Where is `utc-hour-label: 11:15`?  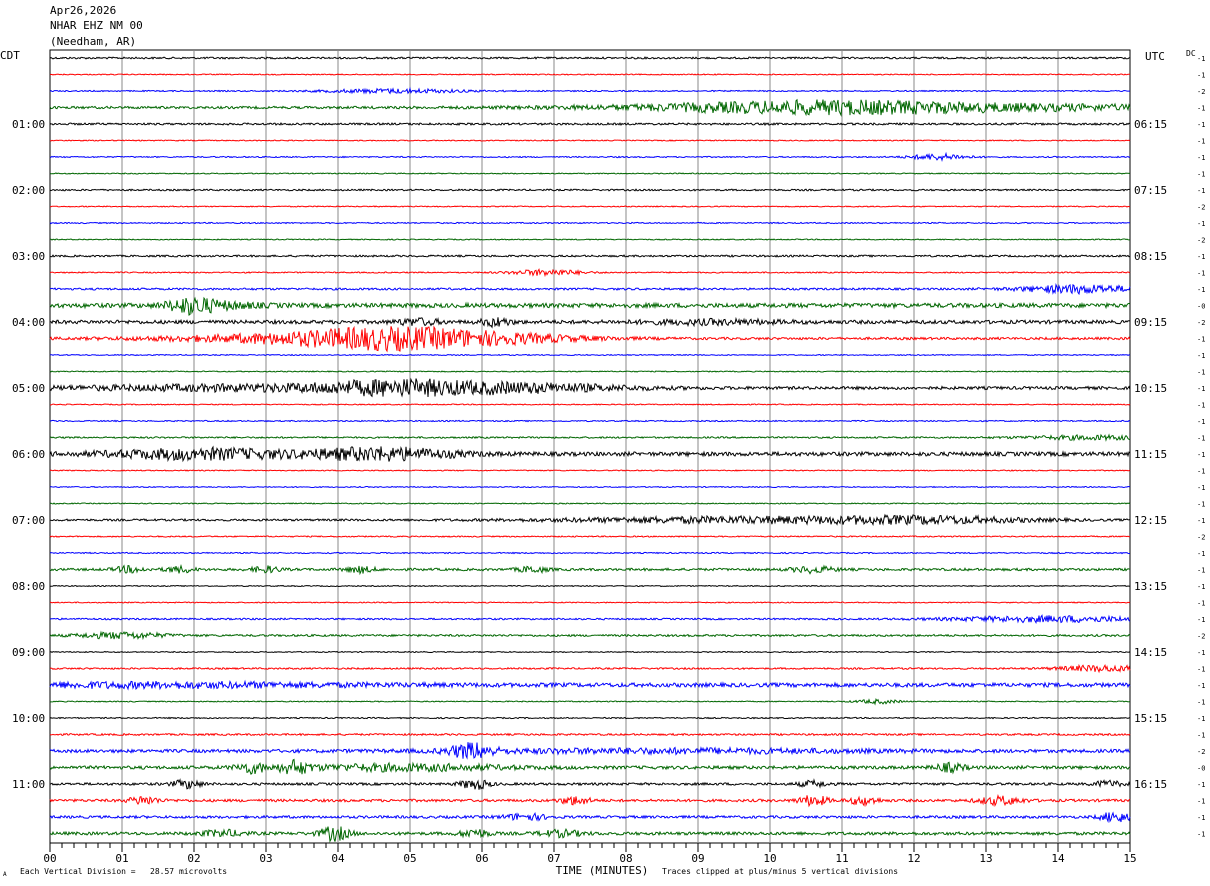
utc-hour-label: 11:15 is located at coordinates (1150, 454).